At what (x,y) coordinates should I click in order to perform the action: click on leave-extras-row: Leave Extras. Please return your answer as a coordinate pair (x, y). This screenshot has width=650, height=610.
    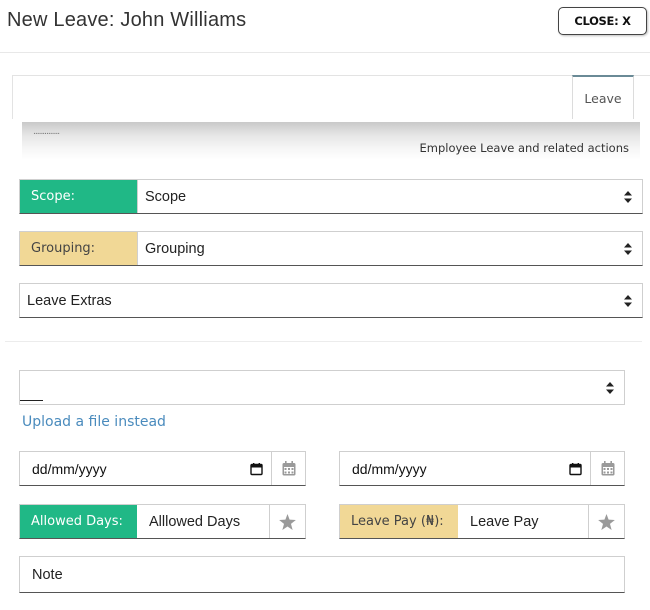
    Looking at the image, I should click on (331, 300).